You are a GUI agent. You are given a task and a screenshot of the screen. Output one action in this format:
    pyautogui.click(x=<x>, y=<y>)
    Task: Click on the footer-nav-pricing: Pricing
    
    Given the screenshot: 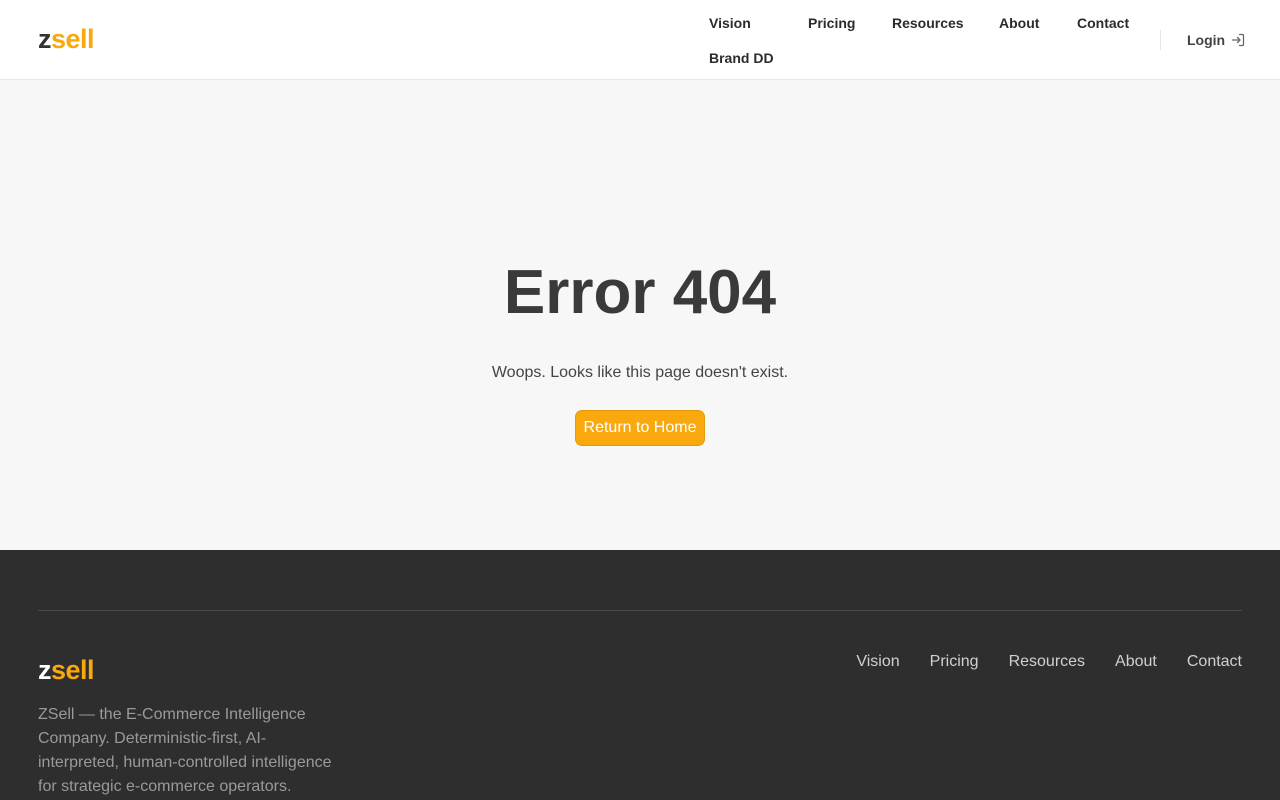 What is the action you would take?
    pyautogui.click(x=954, y=662)
    